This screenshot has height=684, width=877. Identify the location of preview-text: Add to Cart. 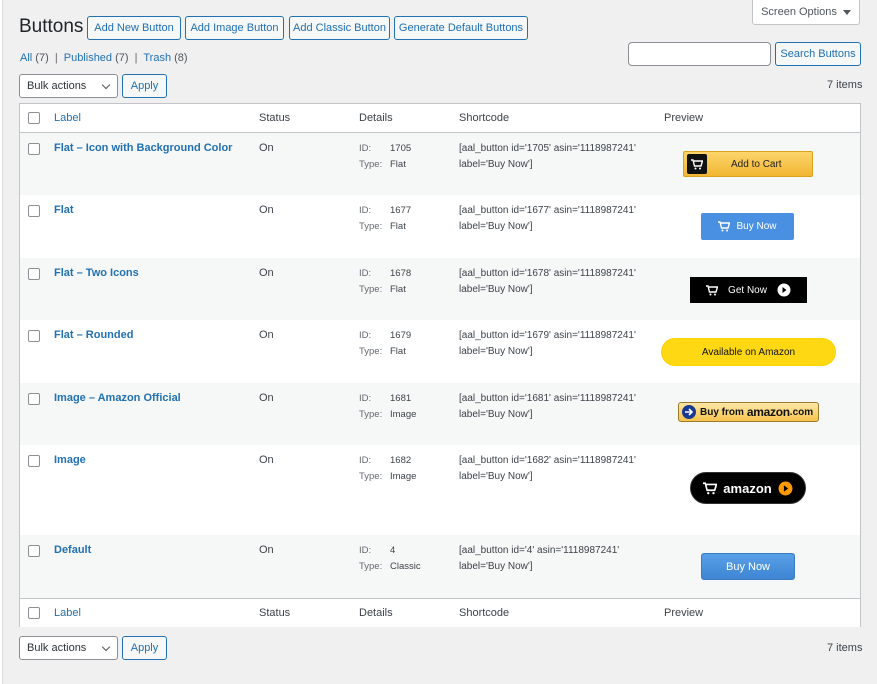
(756, 164).